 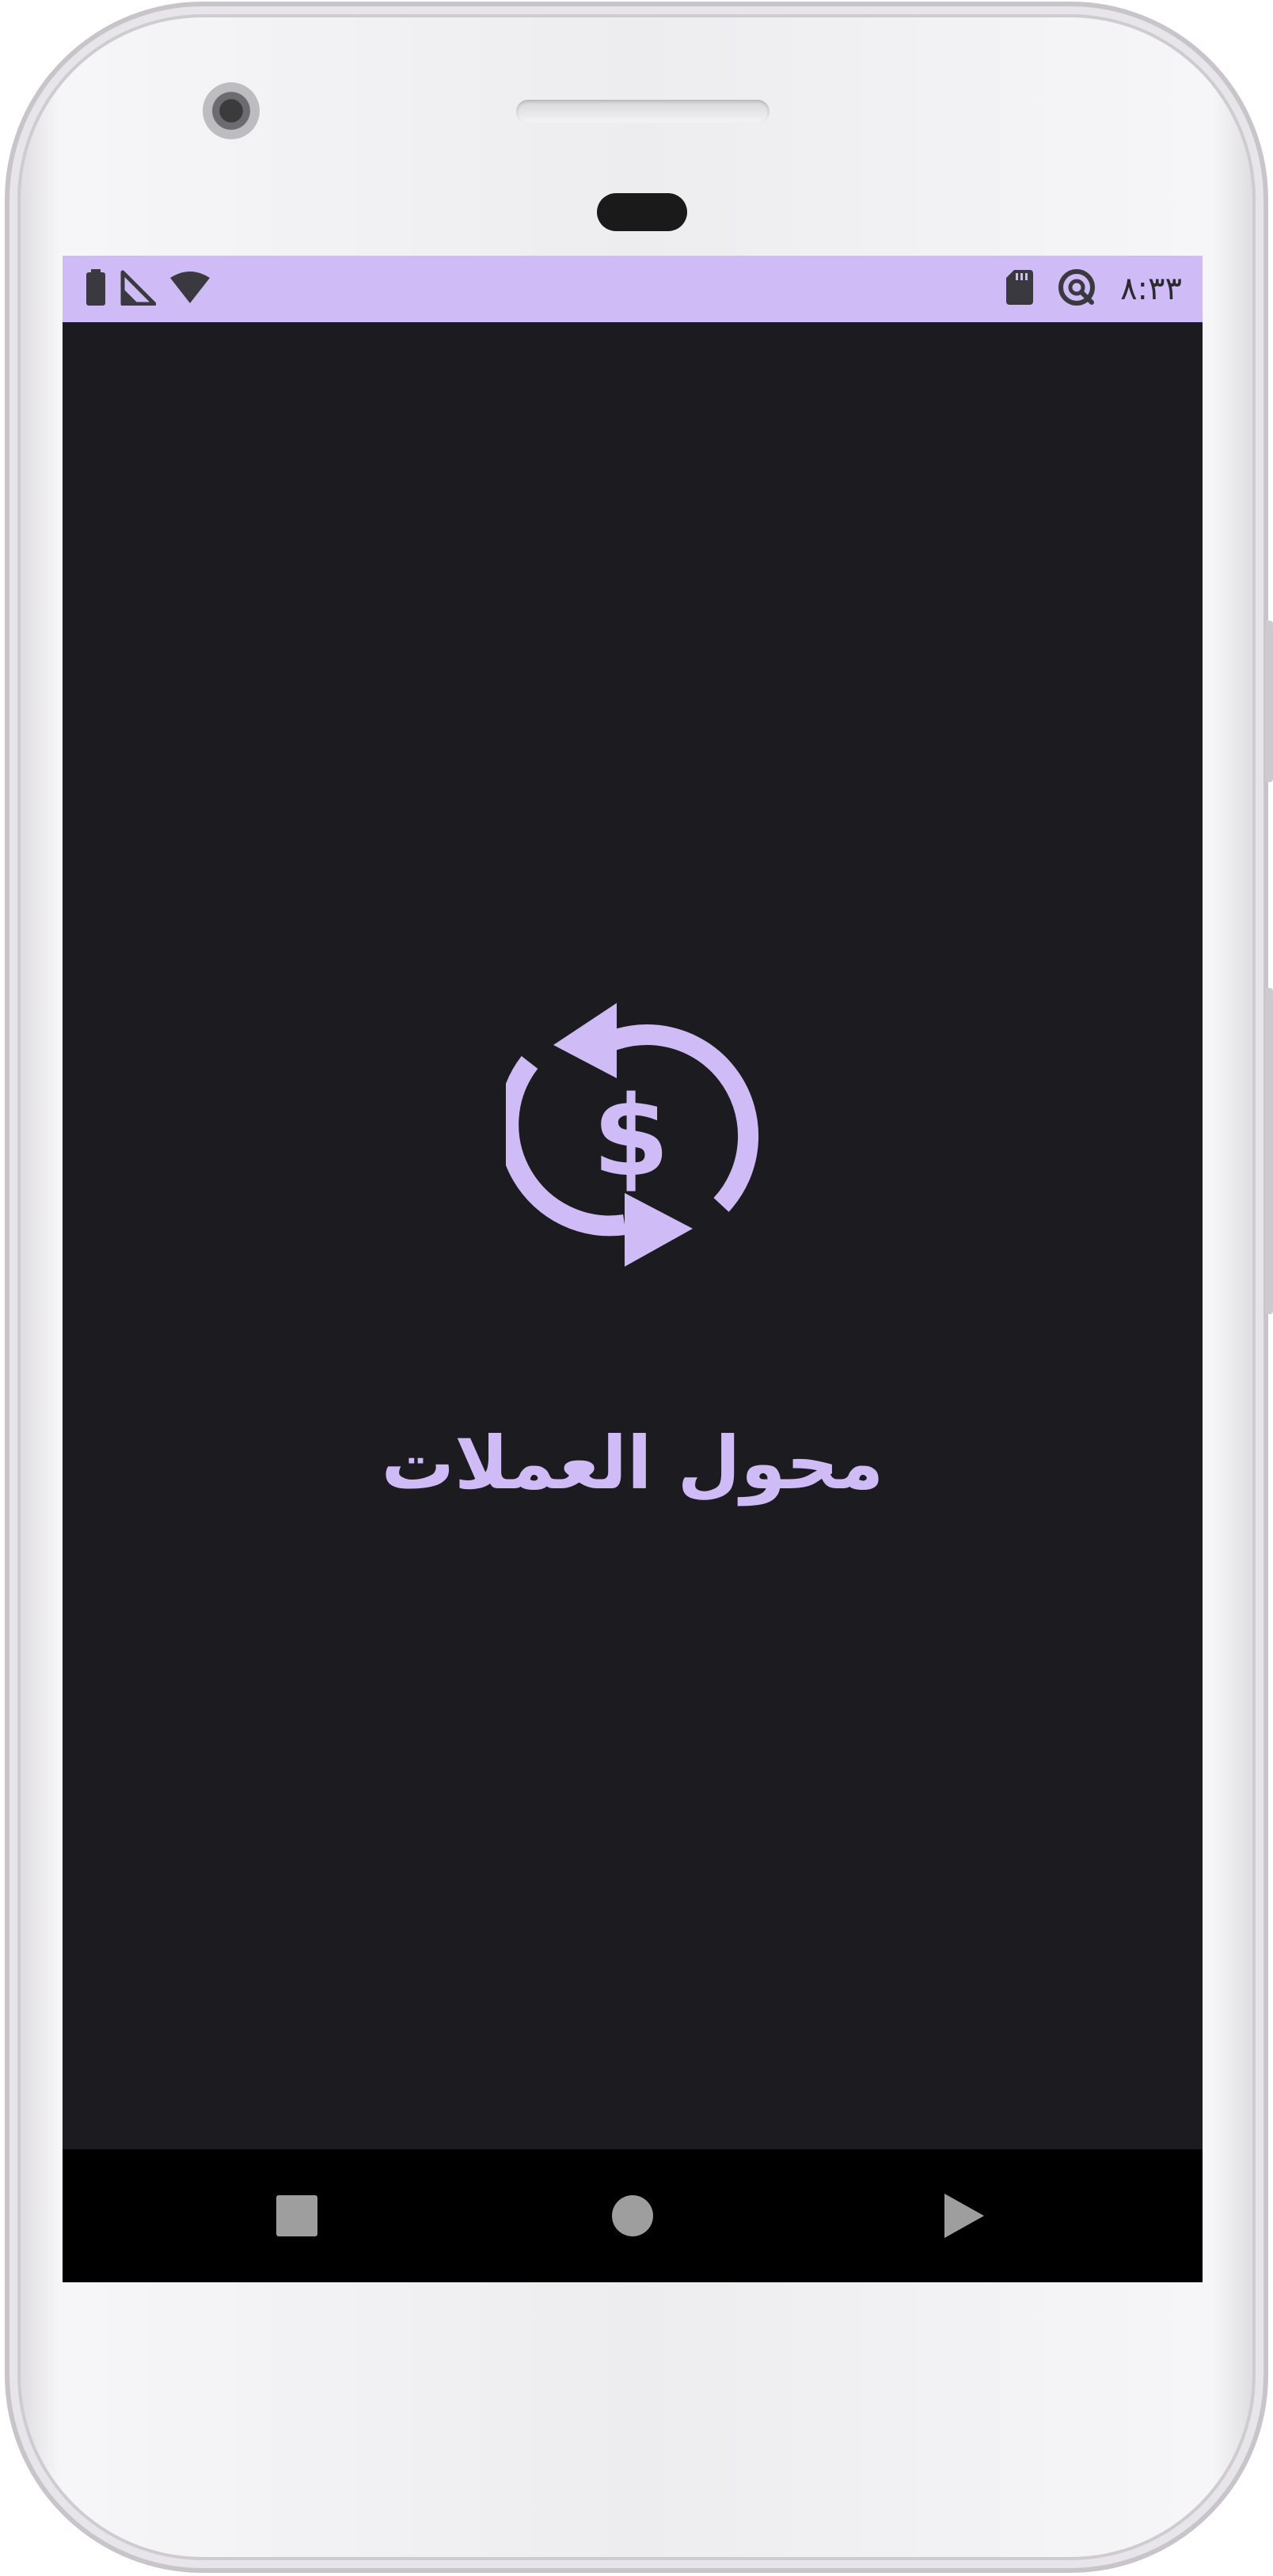 I want to click on back-button, so click(x=963, y=2215).